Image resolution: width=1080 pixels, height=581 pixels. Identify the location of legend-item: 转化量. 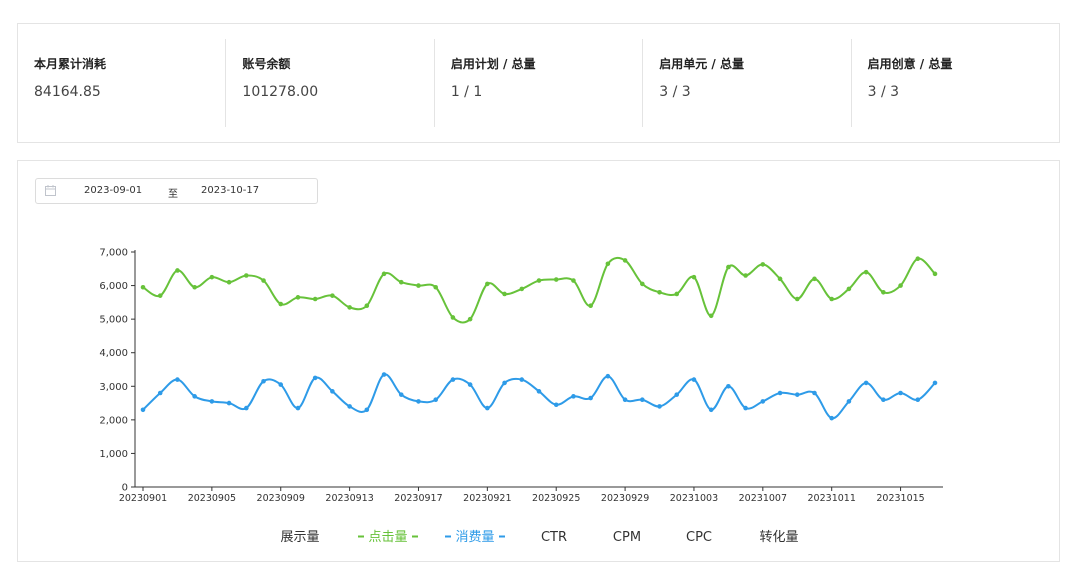
(778, 537).